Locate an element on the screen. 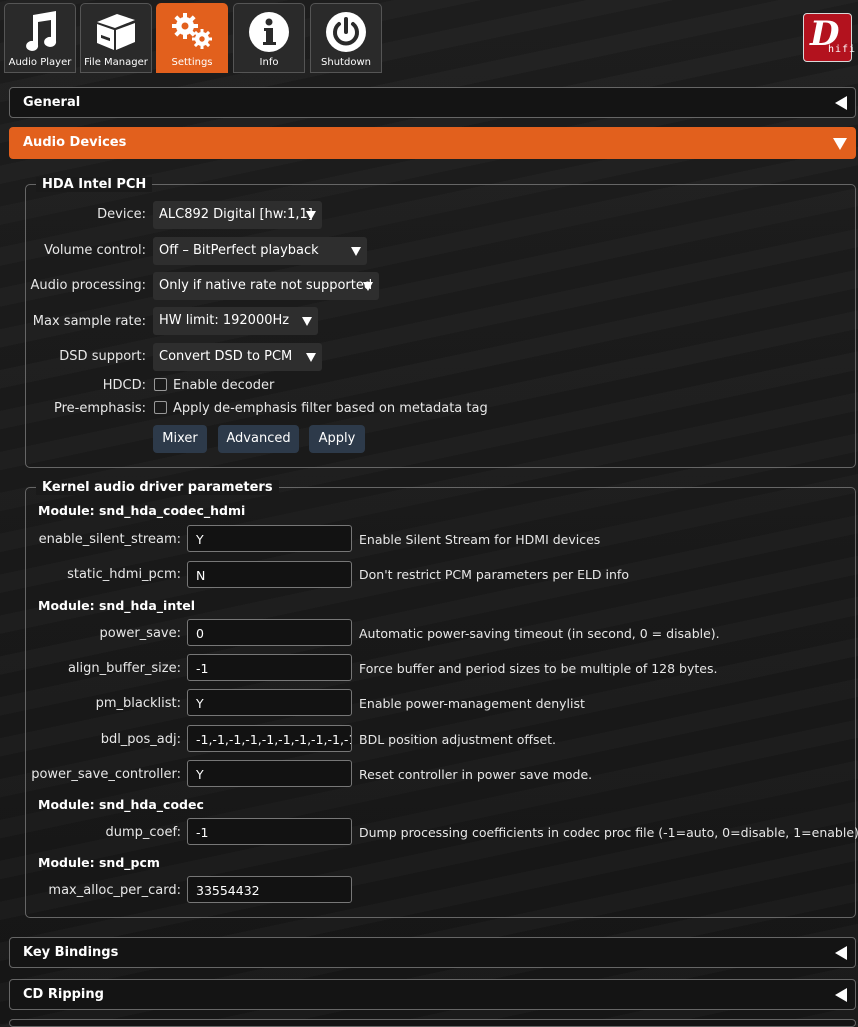 The image size is (858, 1027). param-input-enable-silent-stream: Y is located at coordinates (269, 538).